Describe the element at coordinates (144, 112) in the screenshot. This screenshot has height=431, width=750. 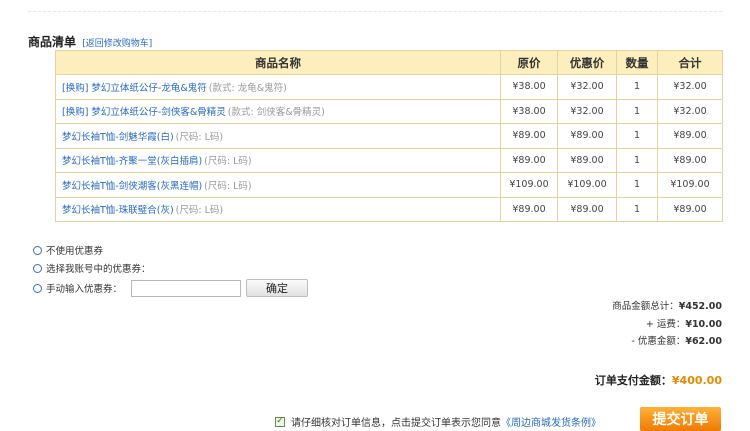
I see `item-link: [换购] 梦幻立体纸公仔-剑侠客&骨精灵` at that location.